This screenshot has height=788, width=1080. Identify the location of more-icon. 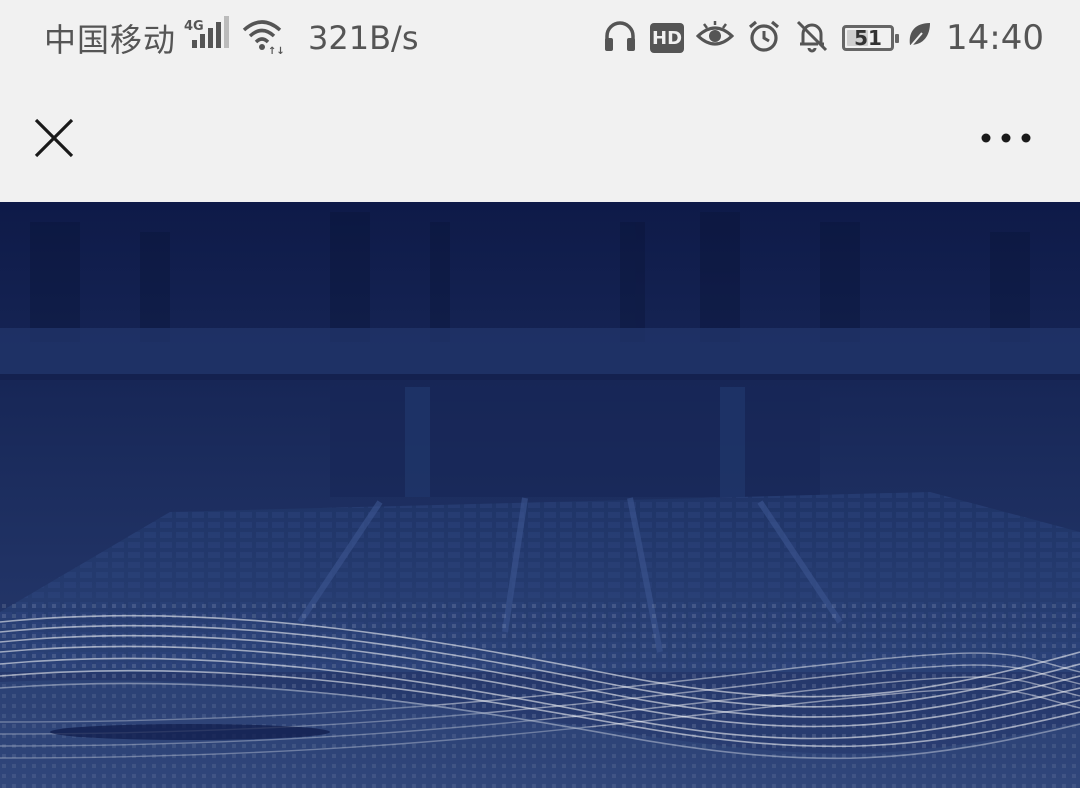
(1006, 138).